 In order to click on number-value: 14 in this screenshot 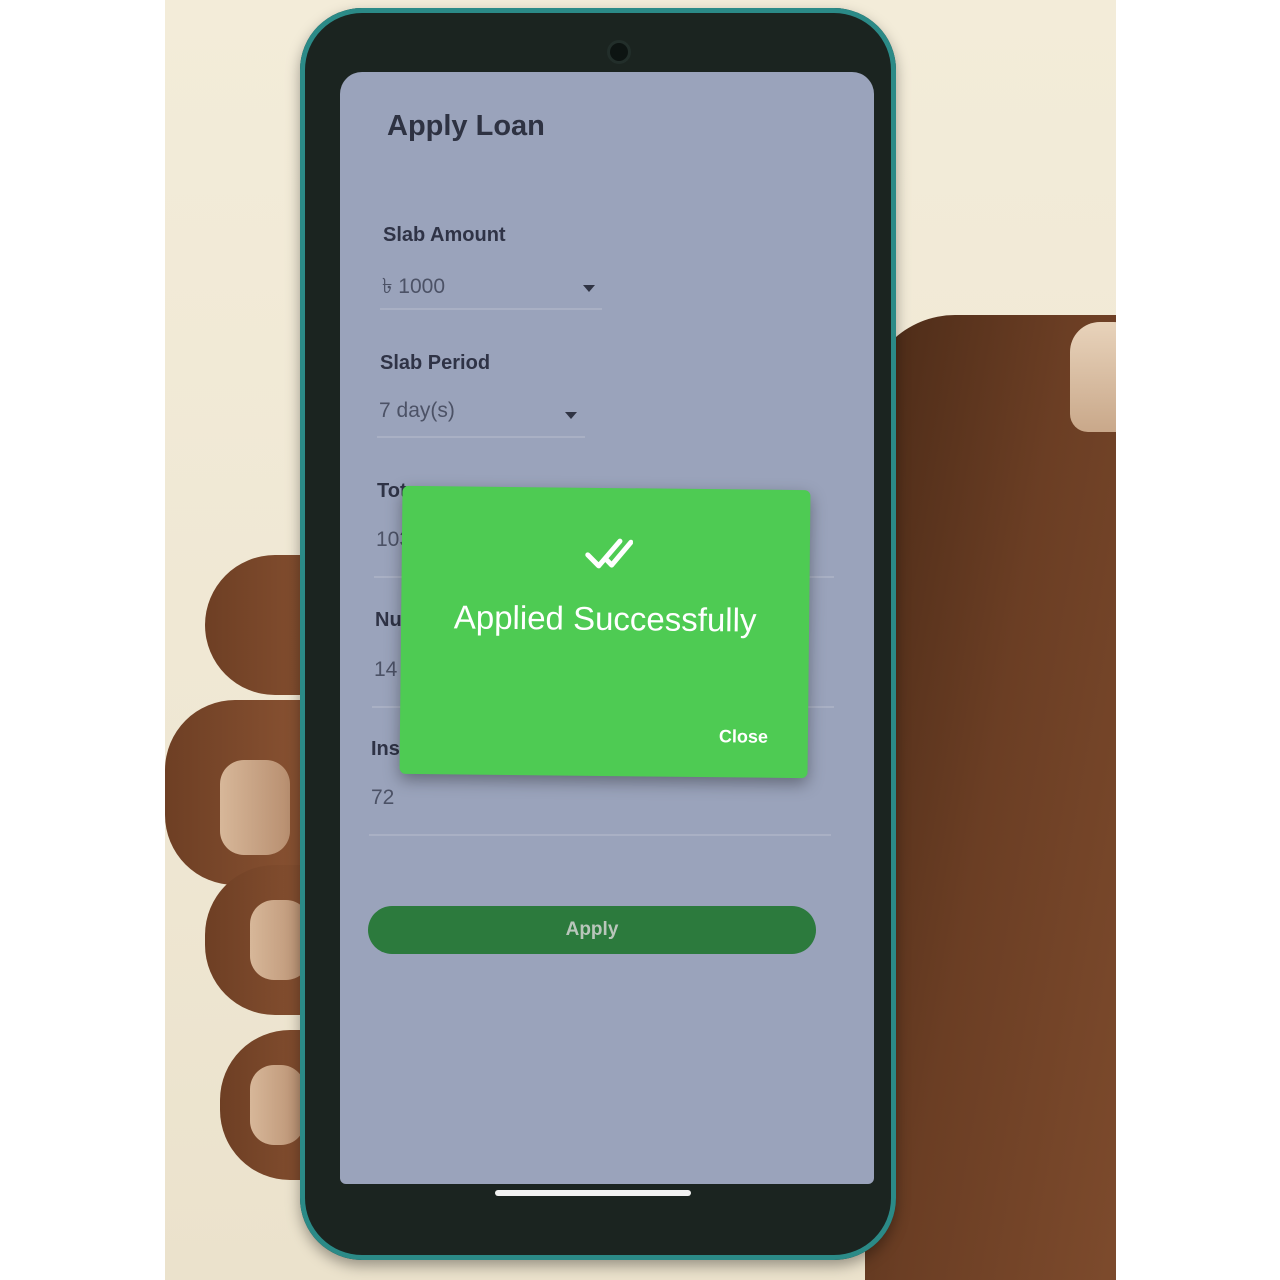, I will do `click(386, 669)`.